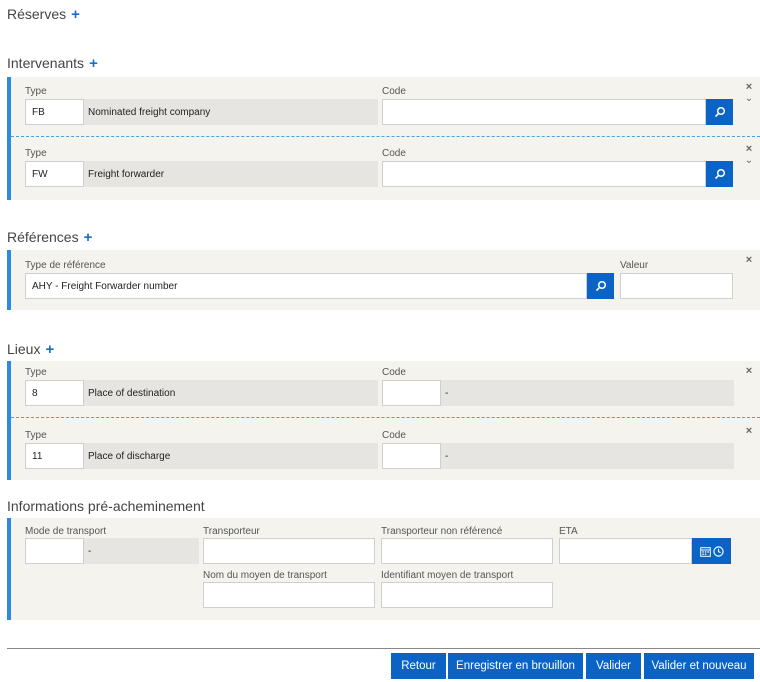 This screenshot has height=682, width=760. I want to click on add-lieu-button: +, so click(49, 349).